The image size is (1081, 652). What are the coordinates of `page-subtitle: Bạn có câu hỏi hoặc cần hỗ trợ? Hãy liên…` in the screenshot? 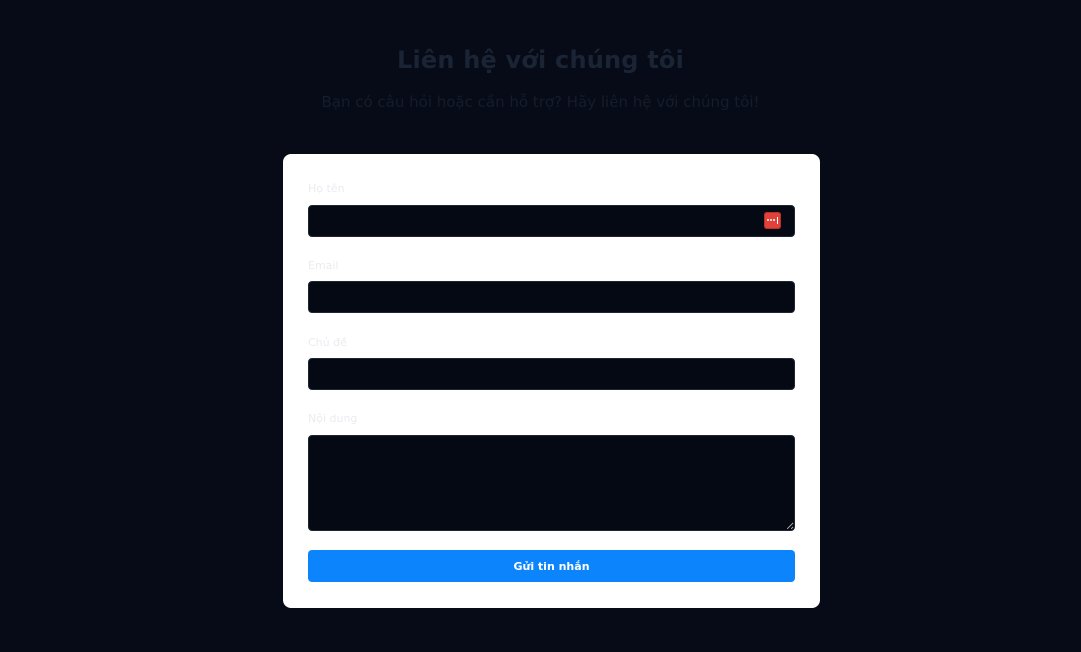 It's located at (540, 102).